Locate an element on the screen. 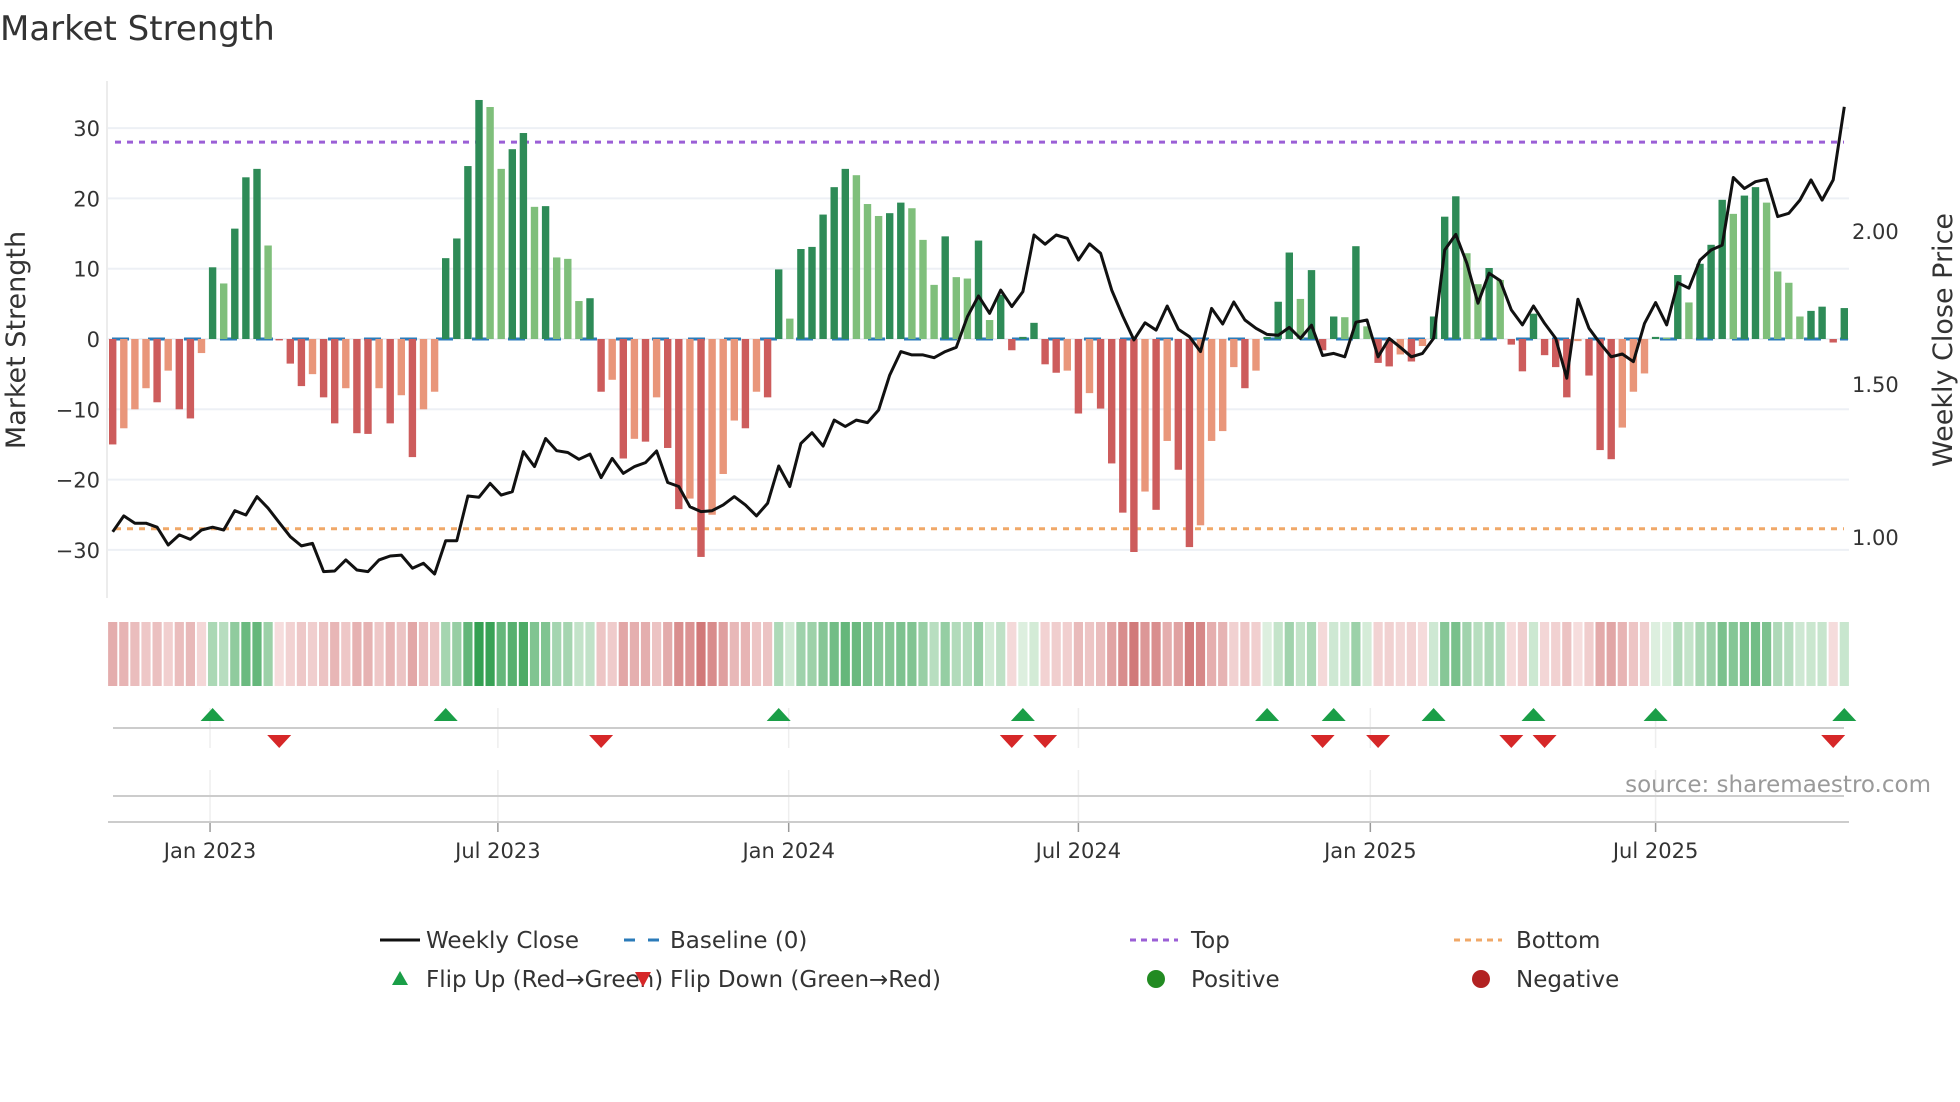 This screenshot has width=1960, height=1102. x-tick-label: Jul 2025 is located at coordinates (1654, 851).